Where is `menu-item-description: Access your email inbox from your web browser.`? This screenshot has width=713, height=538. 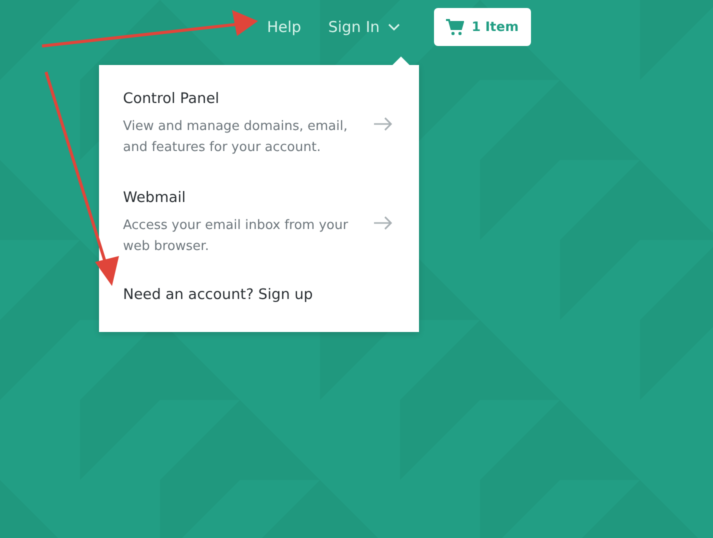
menu-item-description: Access your email inbox from your web browser. is located at coordinates (236, 236).